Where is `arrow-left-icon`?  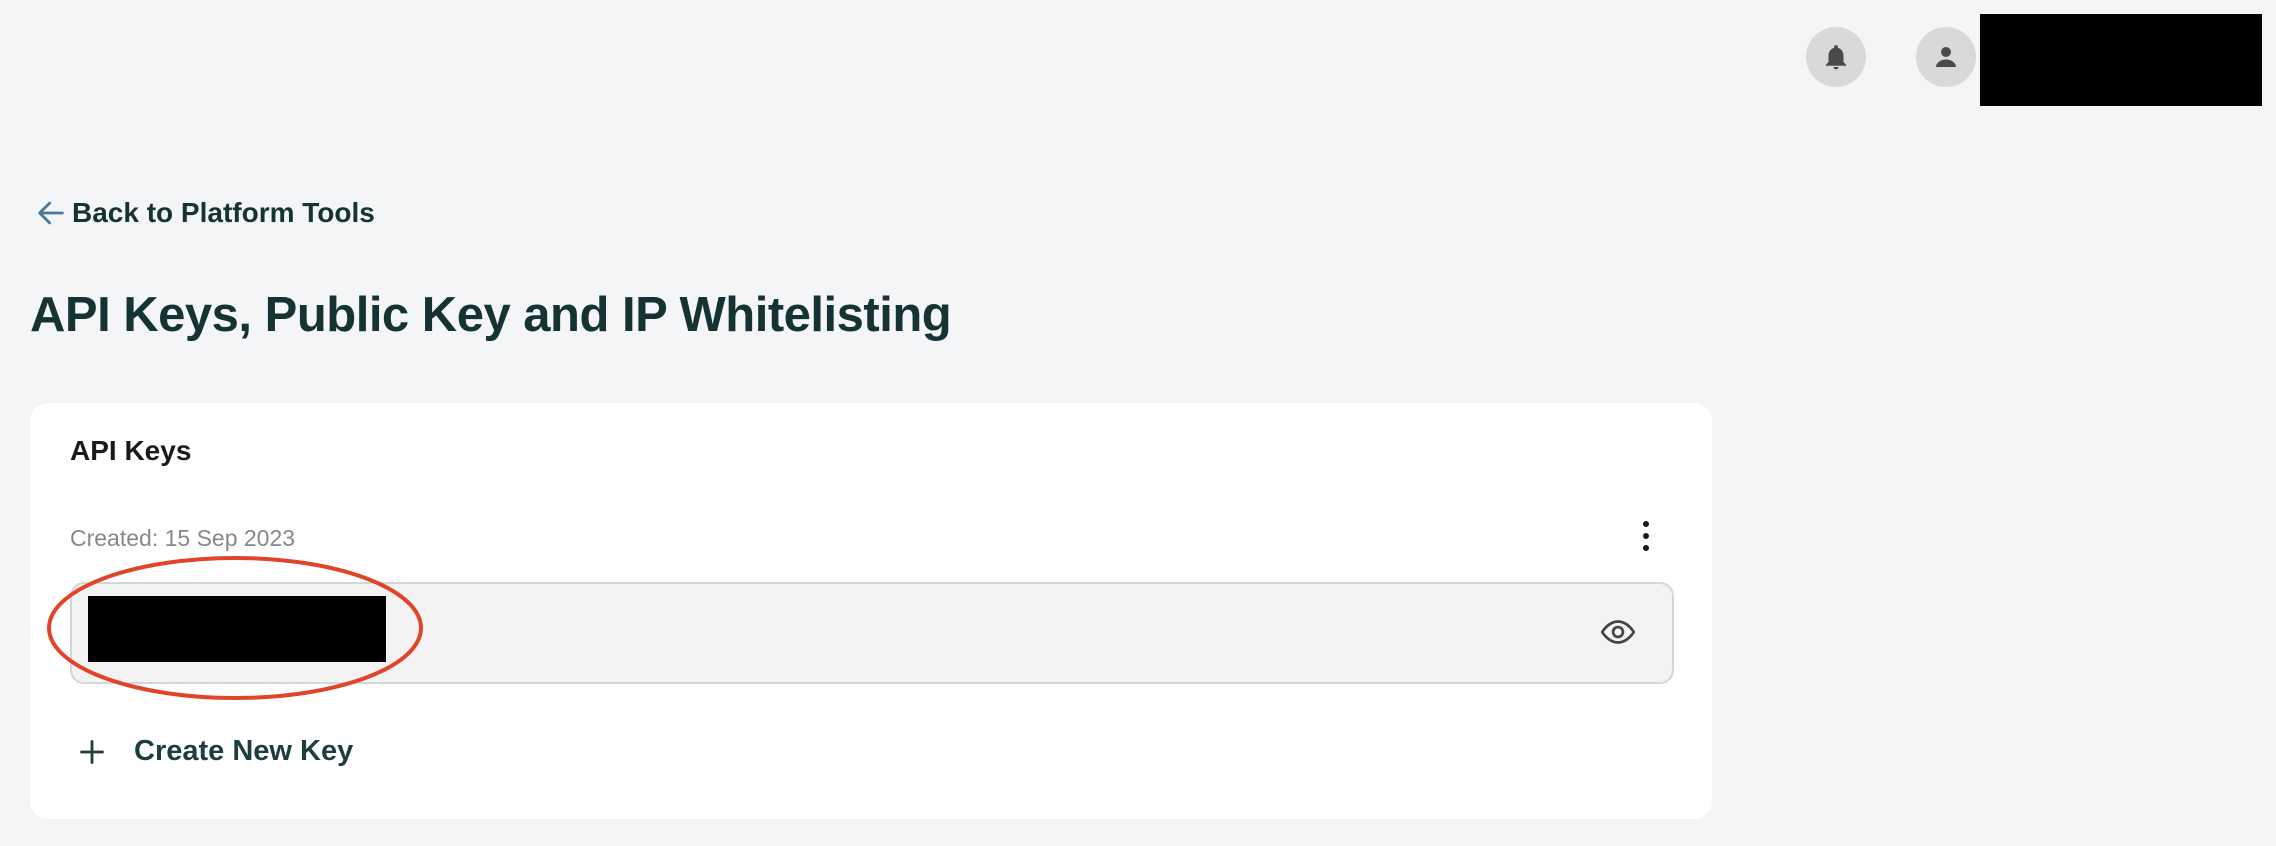 arrow-left-icon is located at coordinates (51, 213).